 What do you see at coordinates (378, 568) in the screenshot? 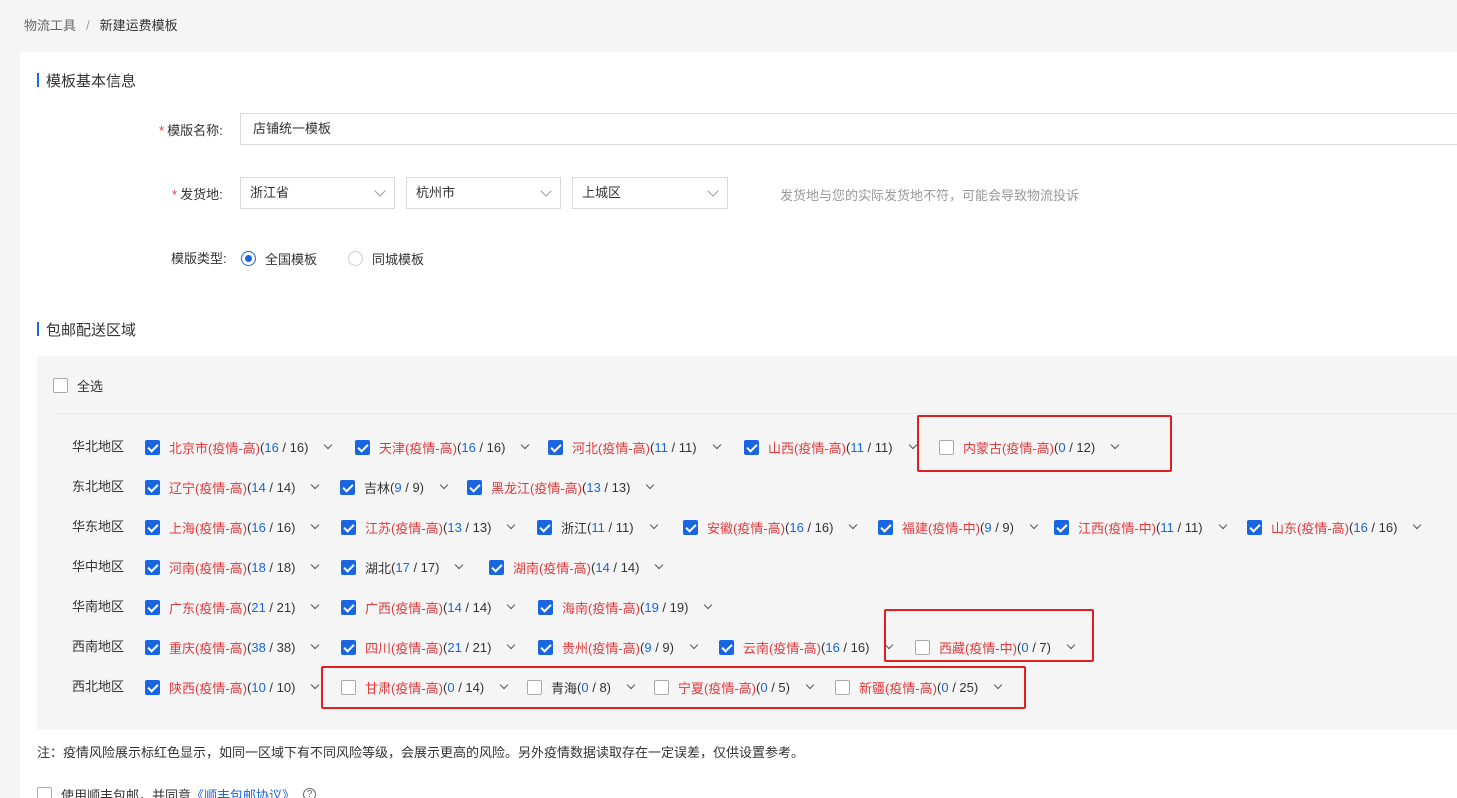
I see `province-name: 湖北` at bounding box center [378, 568].